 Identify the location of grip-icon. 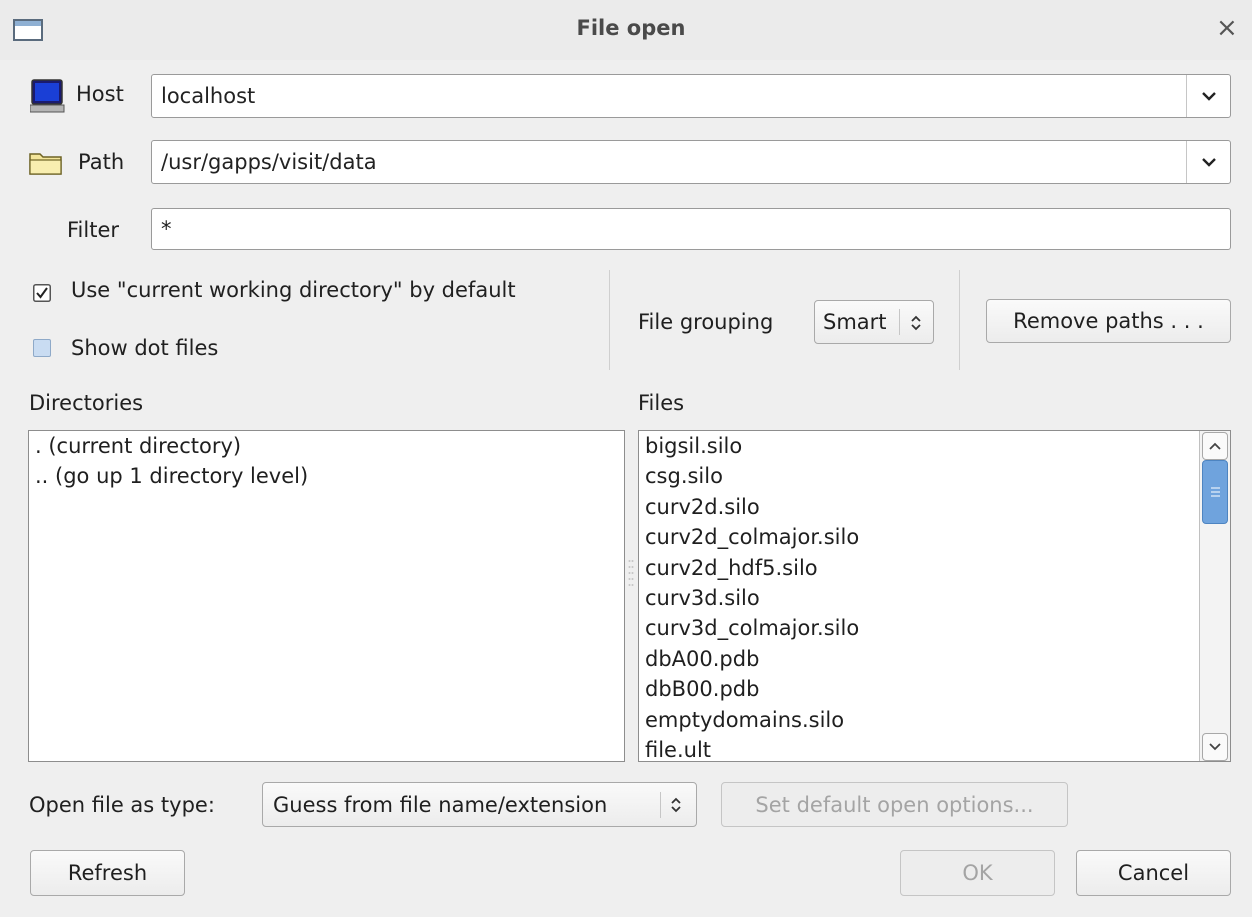
(1215, 492).